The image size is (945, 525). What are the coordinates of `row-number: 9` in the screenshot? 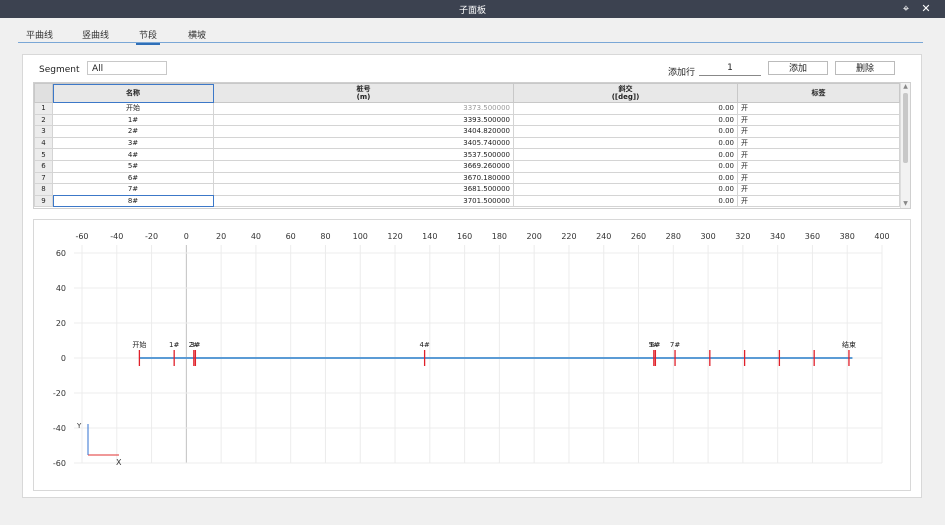 It's located at (43, 201).